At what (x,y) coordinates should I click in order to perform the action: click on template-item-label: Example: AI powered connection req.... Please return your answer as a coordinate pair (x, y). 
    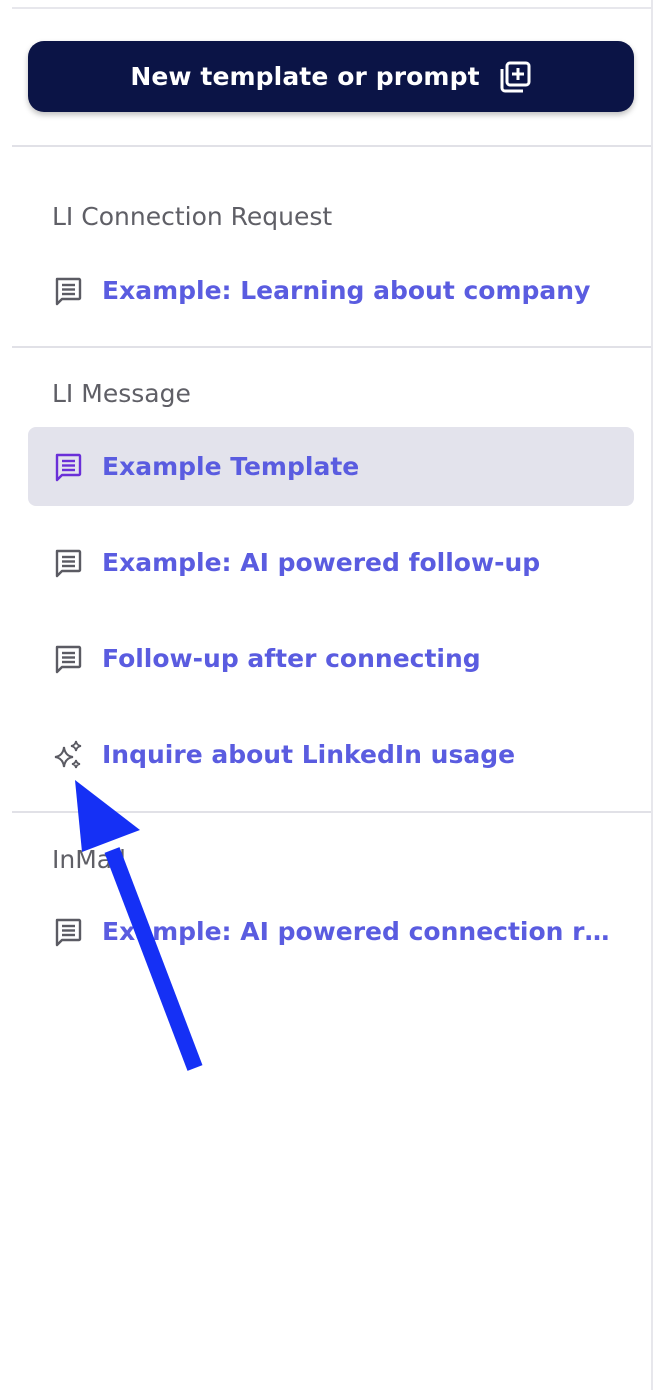
    Looking at the image, I should click on (362, 931).